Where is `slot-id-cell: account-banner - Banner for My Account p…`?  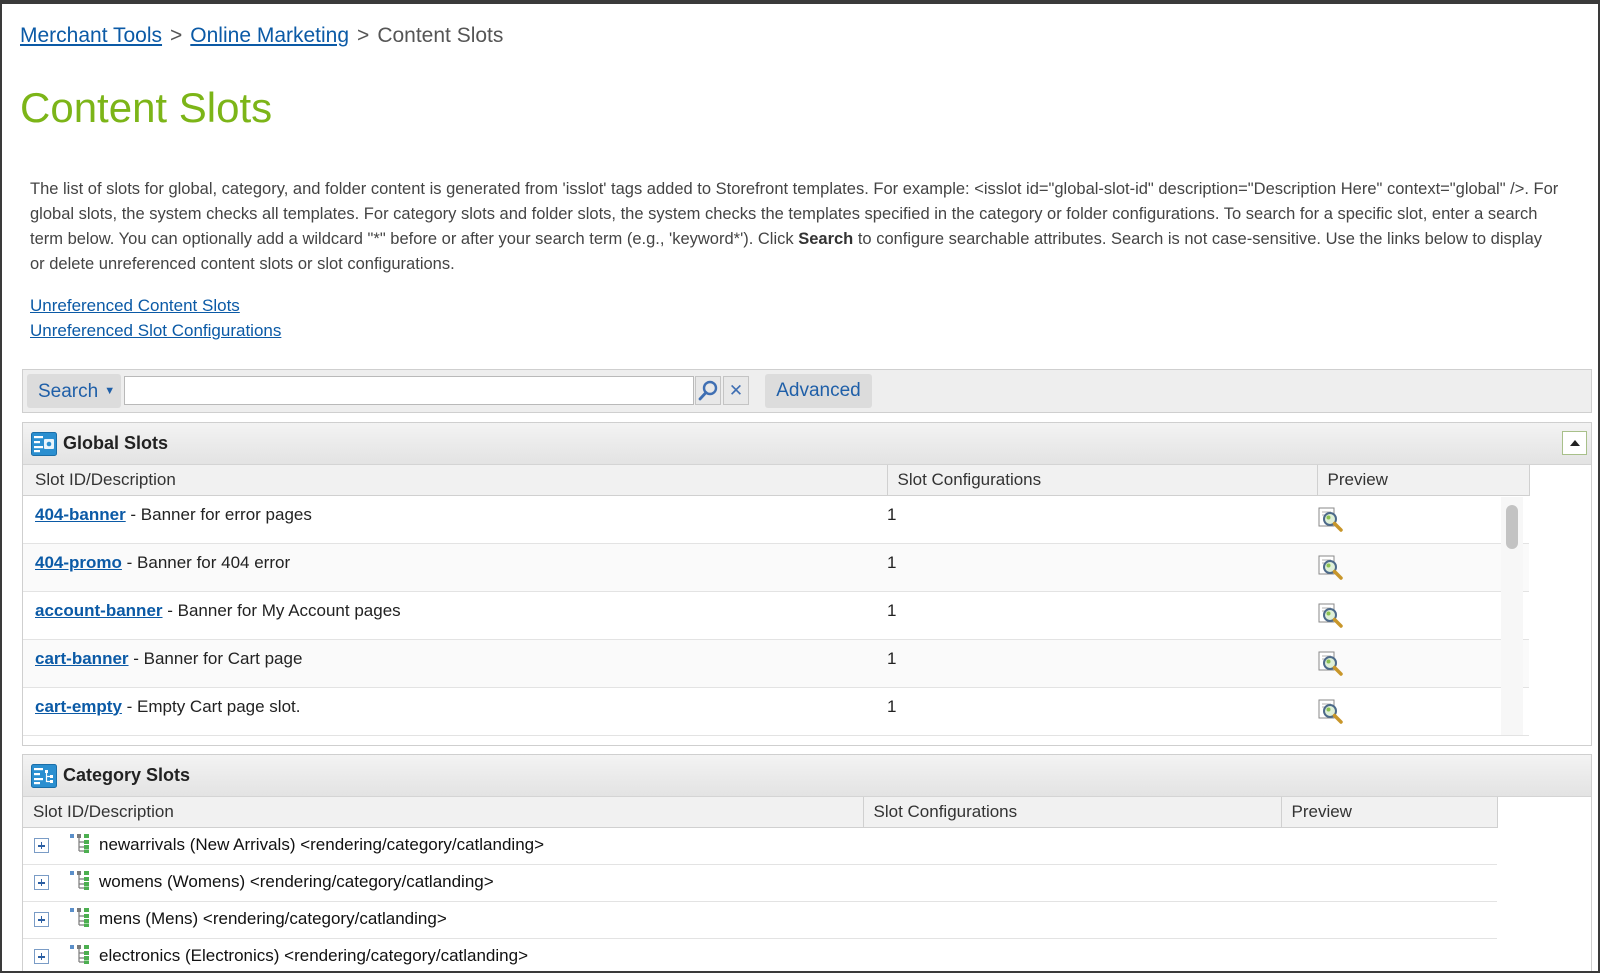 slot-id-cell: account-banner - Banner for My Account p… is located at coordinates (455, 615).